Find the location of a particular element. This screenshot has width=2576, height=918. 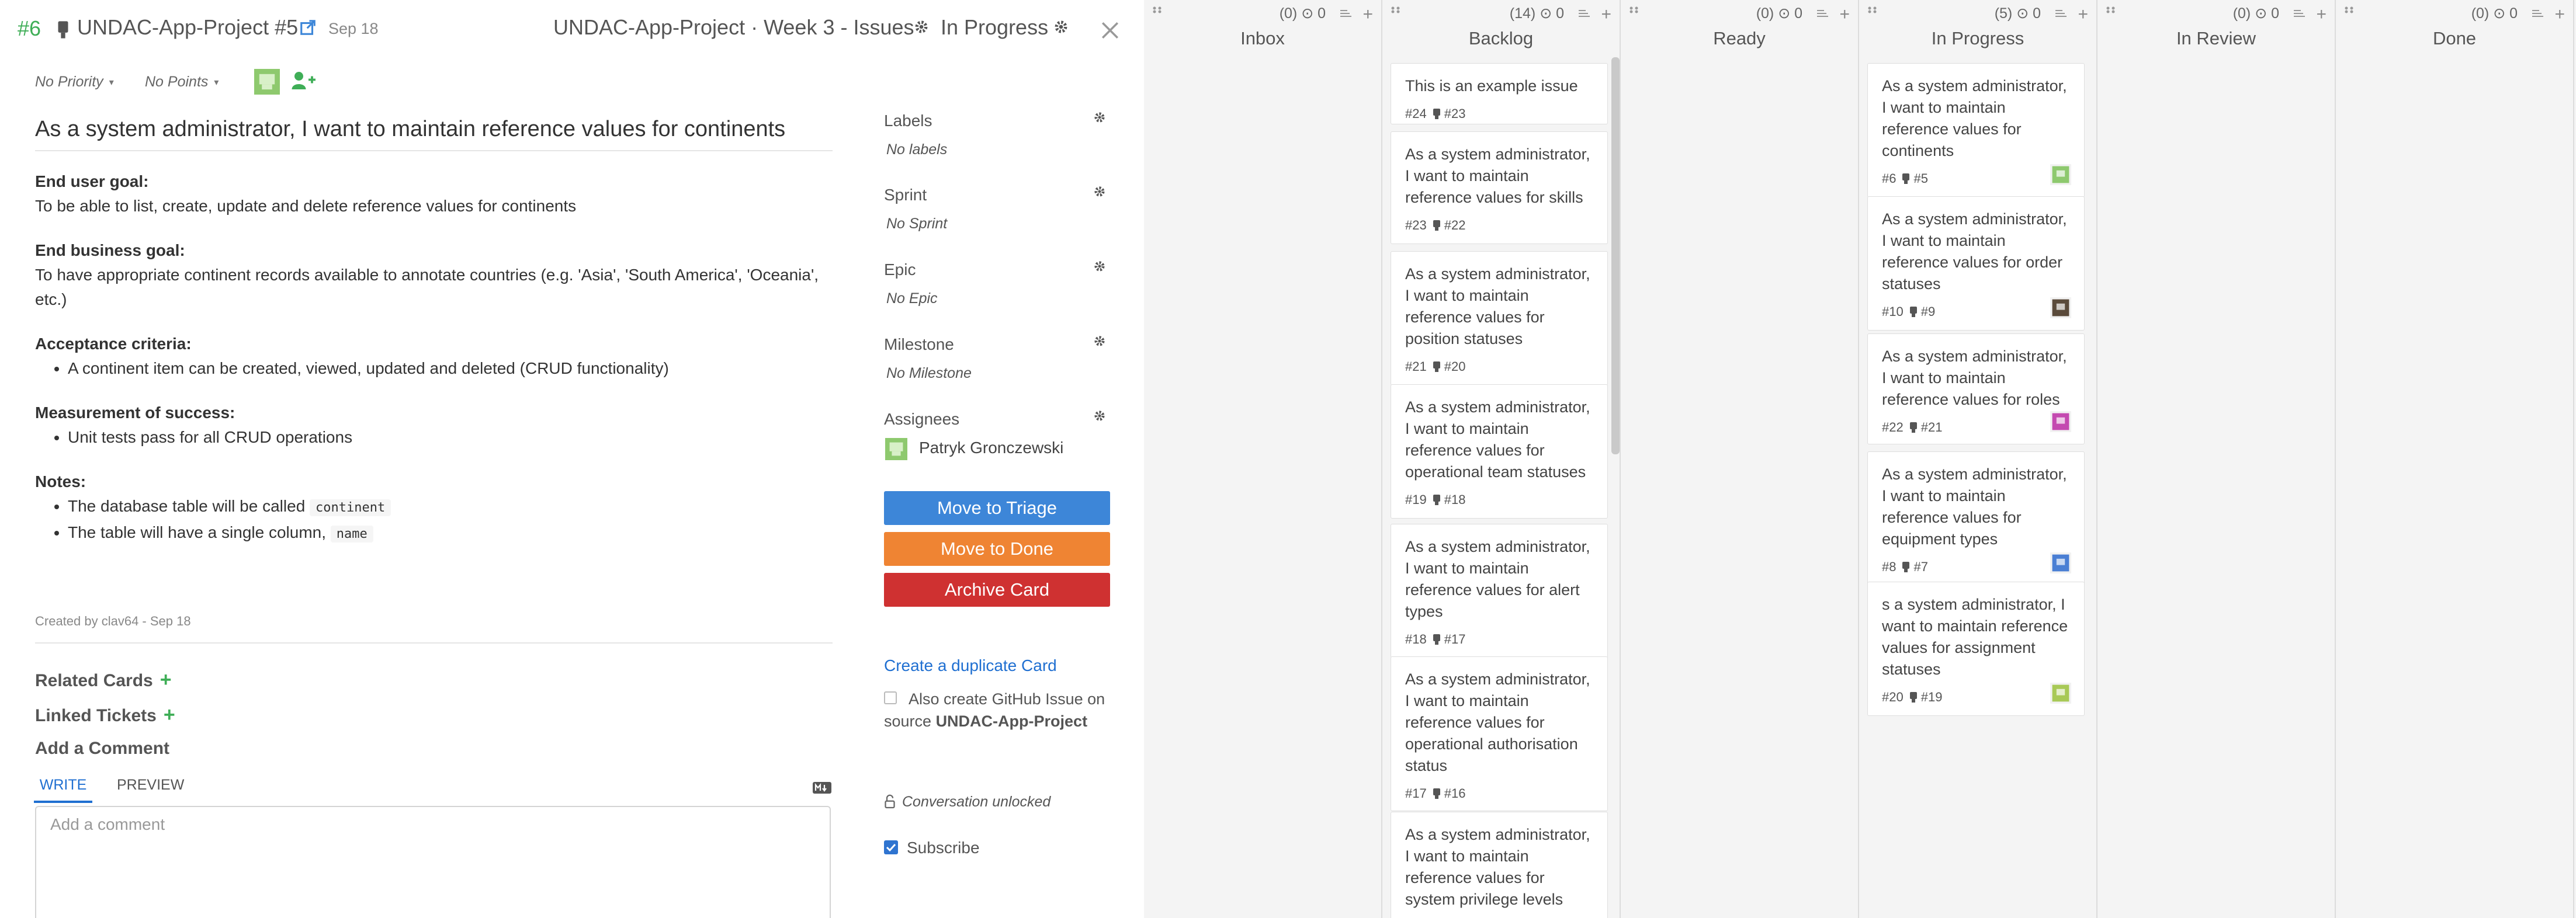

card-number: #22 is located at coordinates (1893, 427).